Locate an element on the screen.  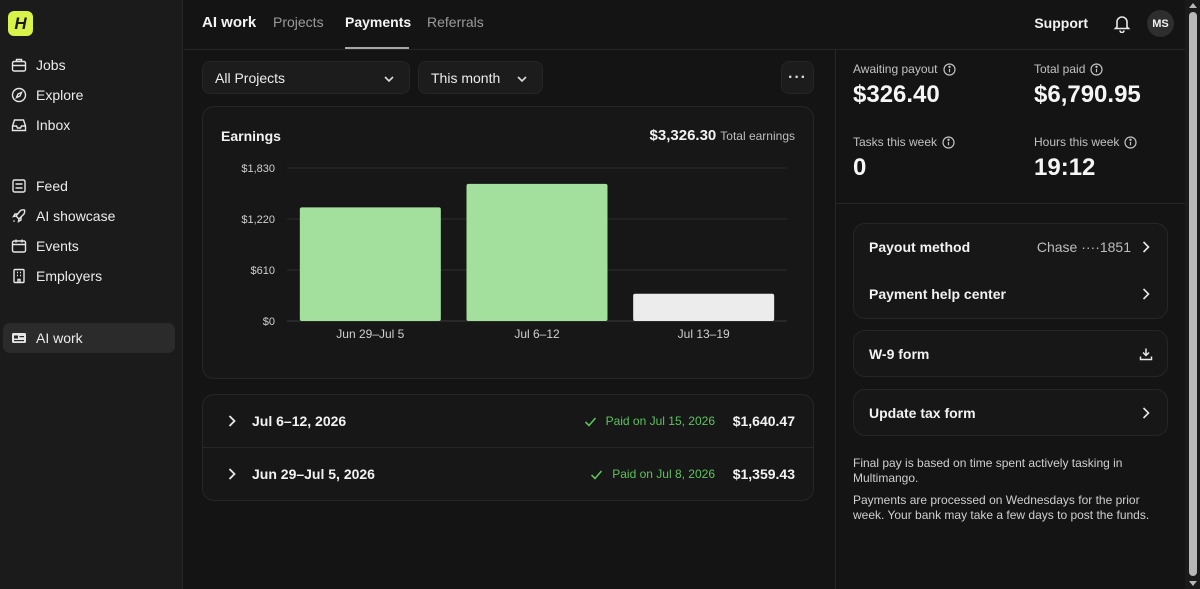
hours-this-week-label-text: Hours this week is located at coordinates (1077, 142).